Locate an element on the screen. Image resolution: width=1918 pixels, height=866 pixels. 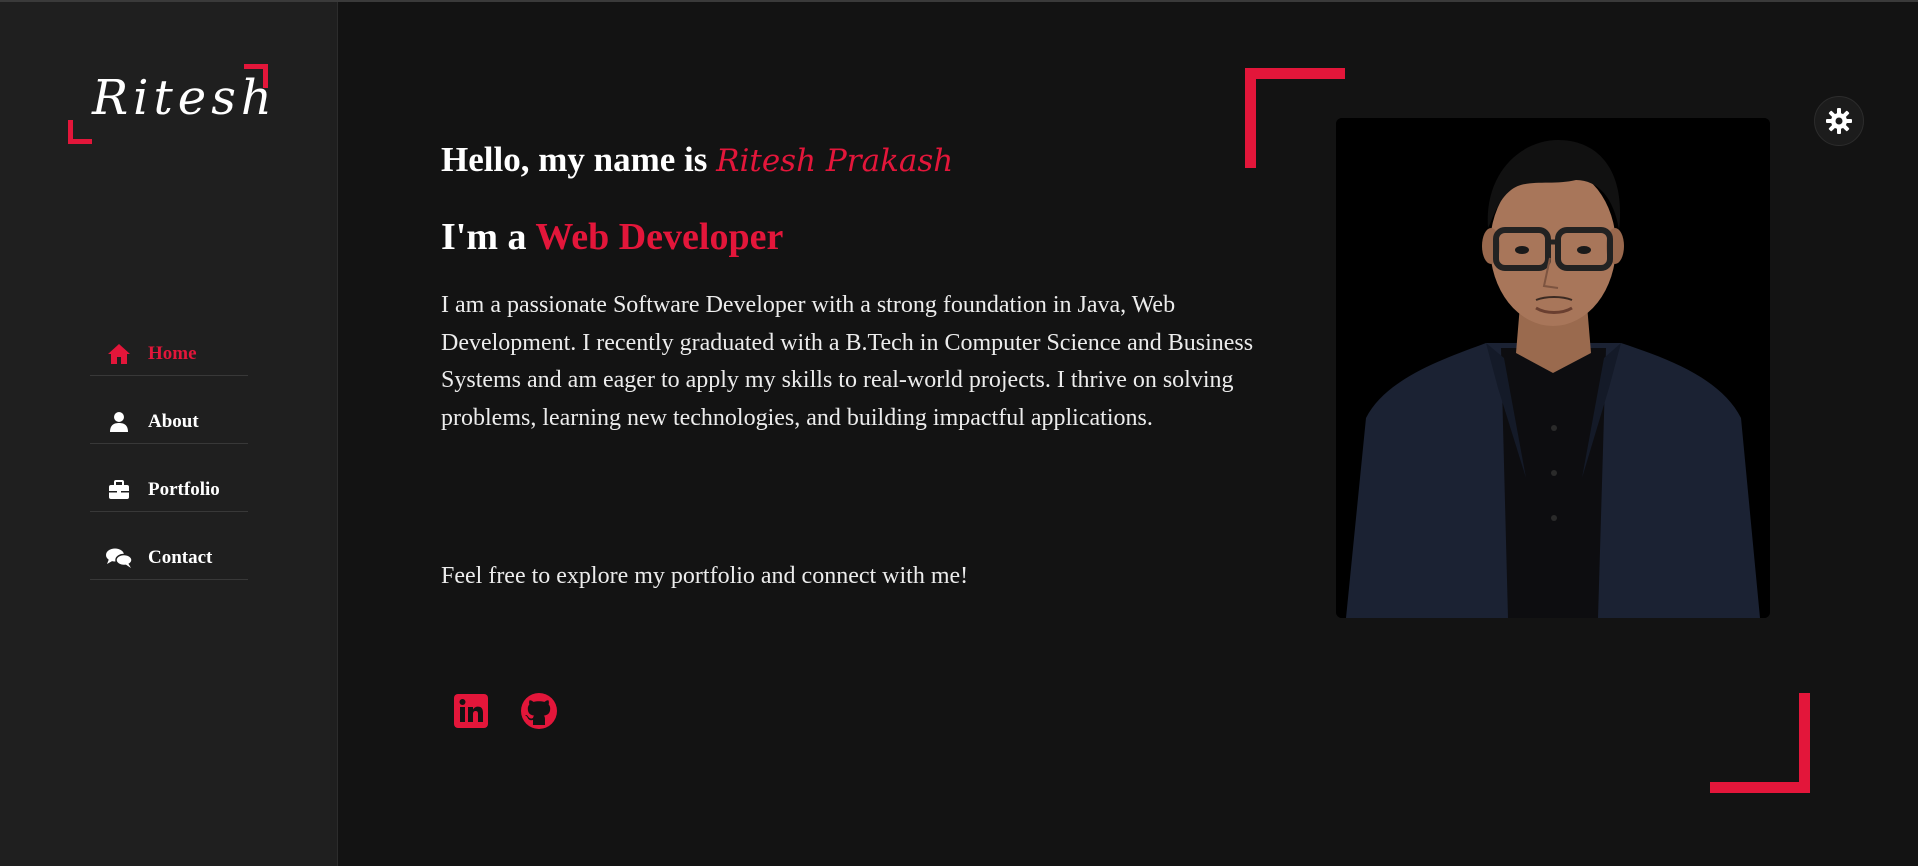
sidebar-nav: Home About Portfolio Contact is located at coordinates (169, 468).